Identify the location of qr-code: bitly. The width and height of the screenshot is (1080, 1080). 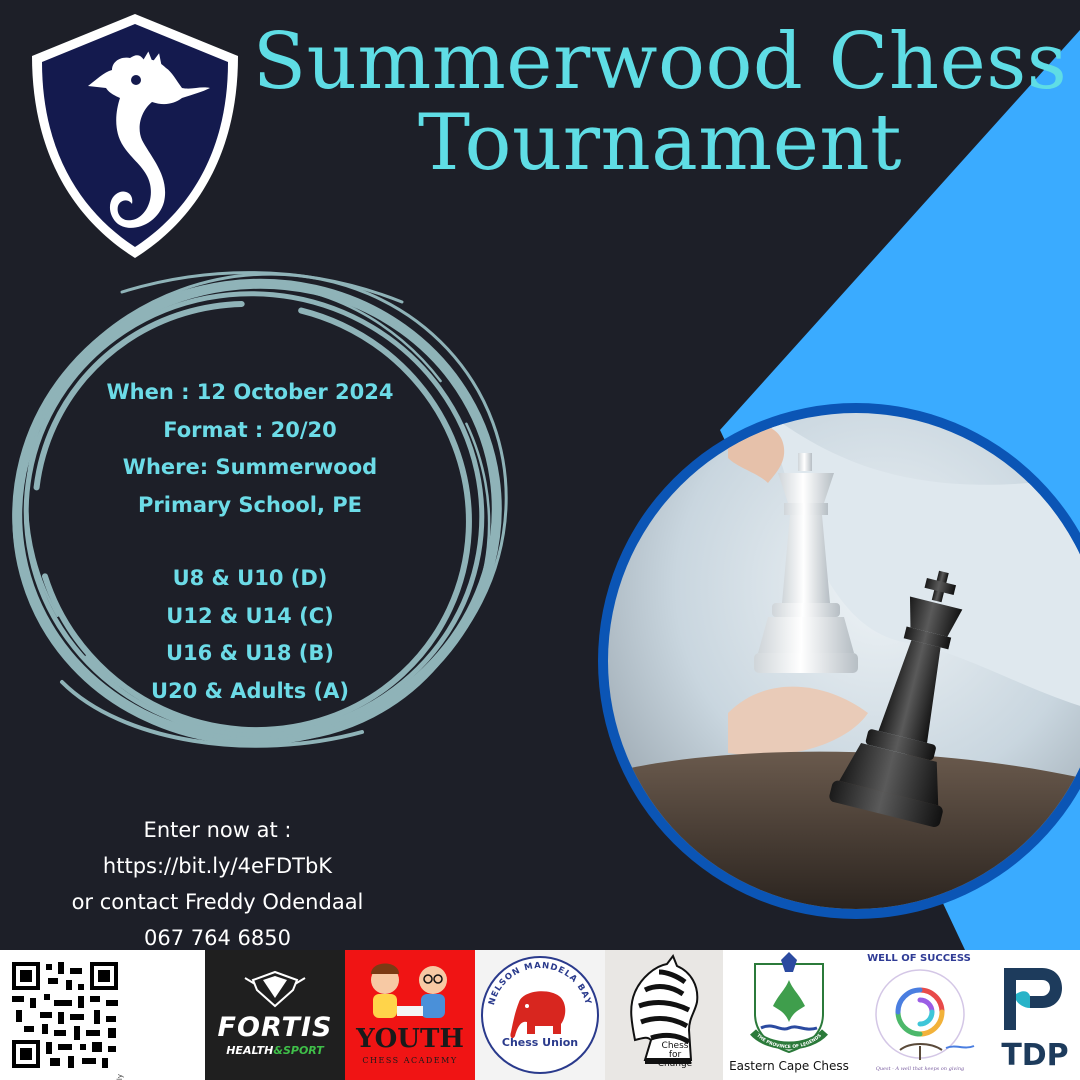
(65, 1015).